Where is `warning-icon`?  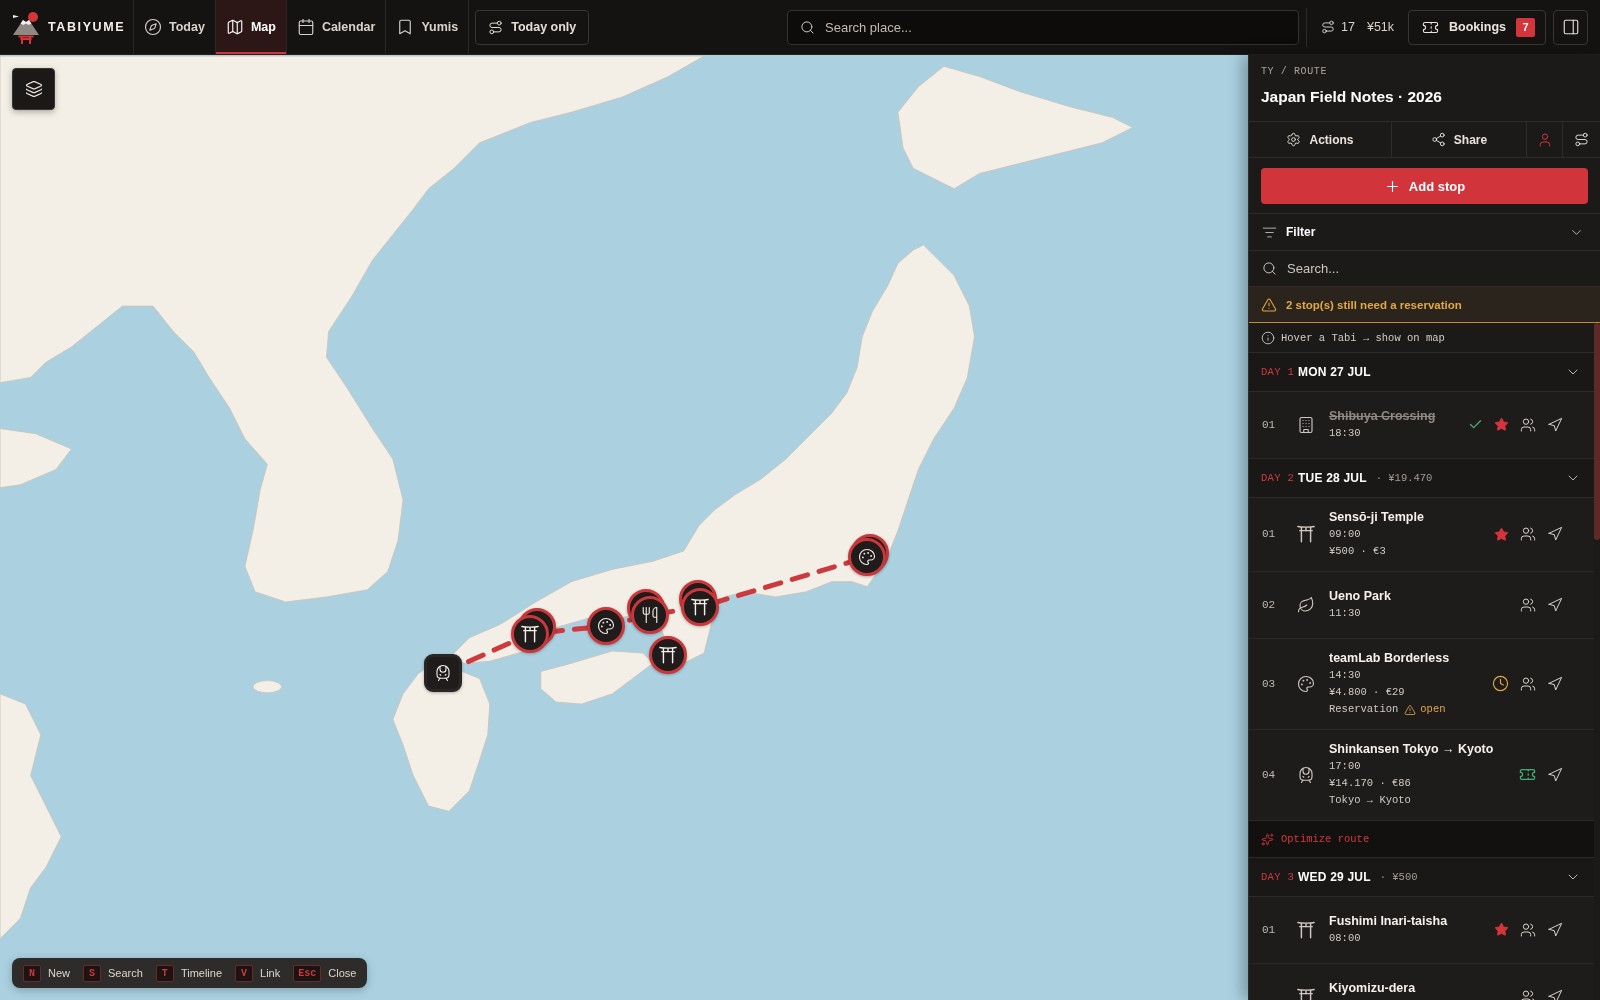
warning-icon is located at coordinates (1269, 304).